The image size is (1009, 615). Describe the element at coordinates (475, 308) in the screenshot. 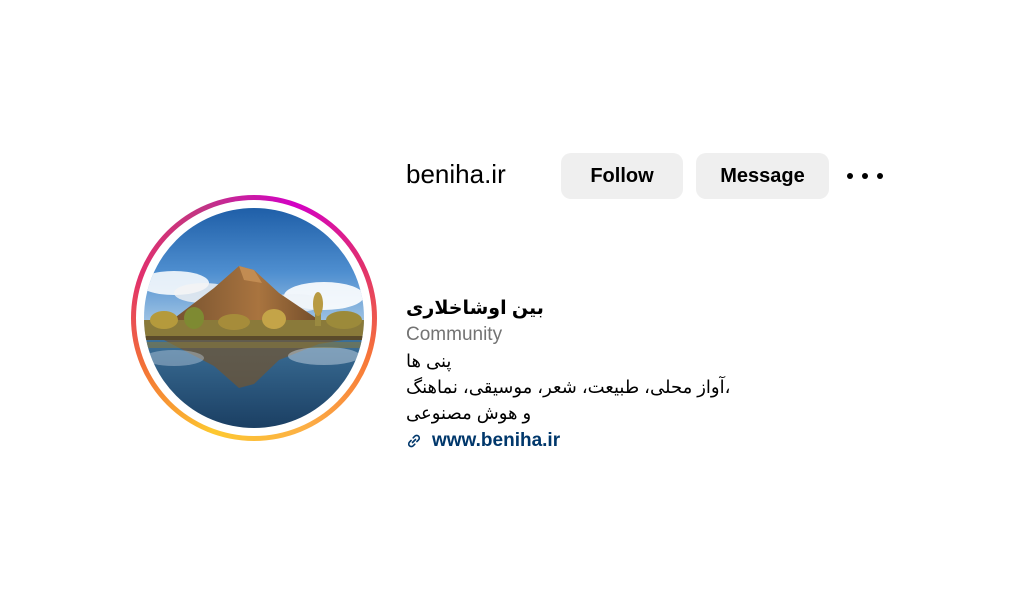

I see `profile-full-name: بین اوشاخلاری` at that location.